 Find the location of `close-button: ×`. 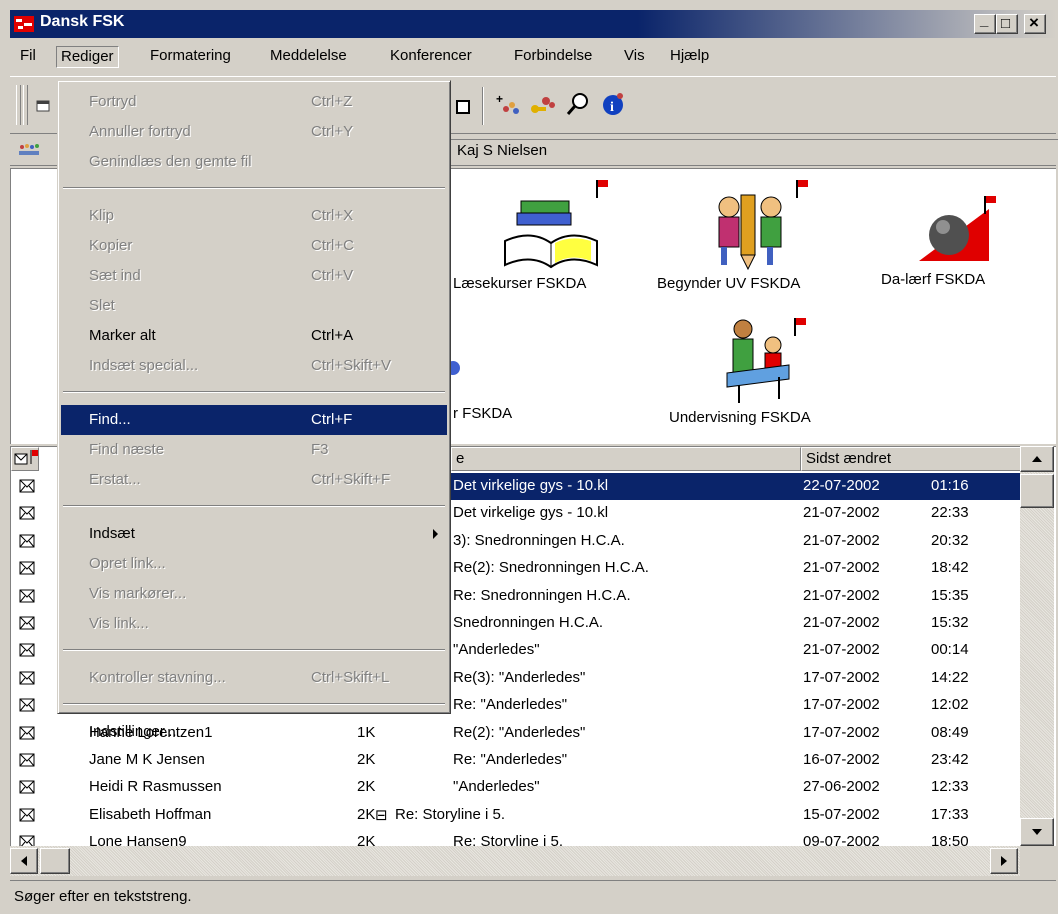

close-button: × is located at coordinates (1035, 23).